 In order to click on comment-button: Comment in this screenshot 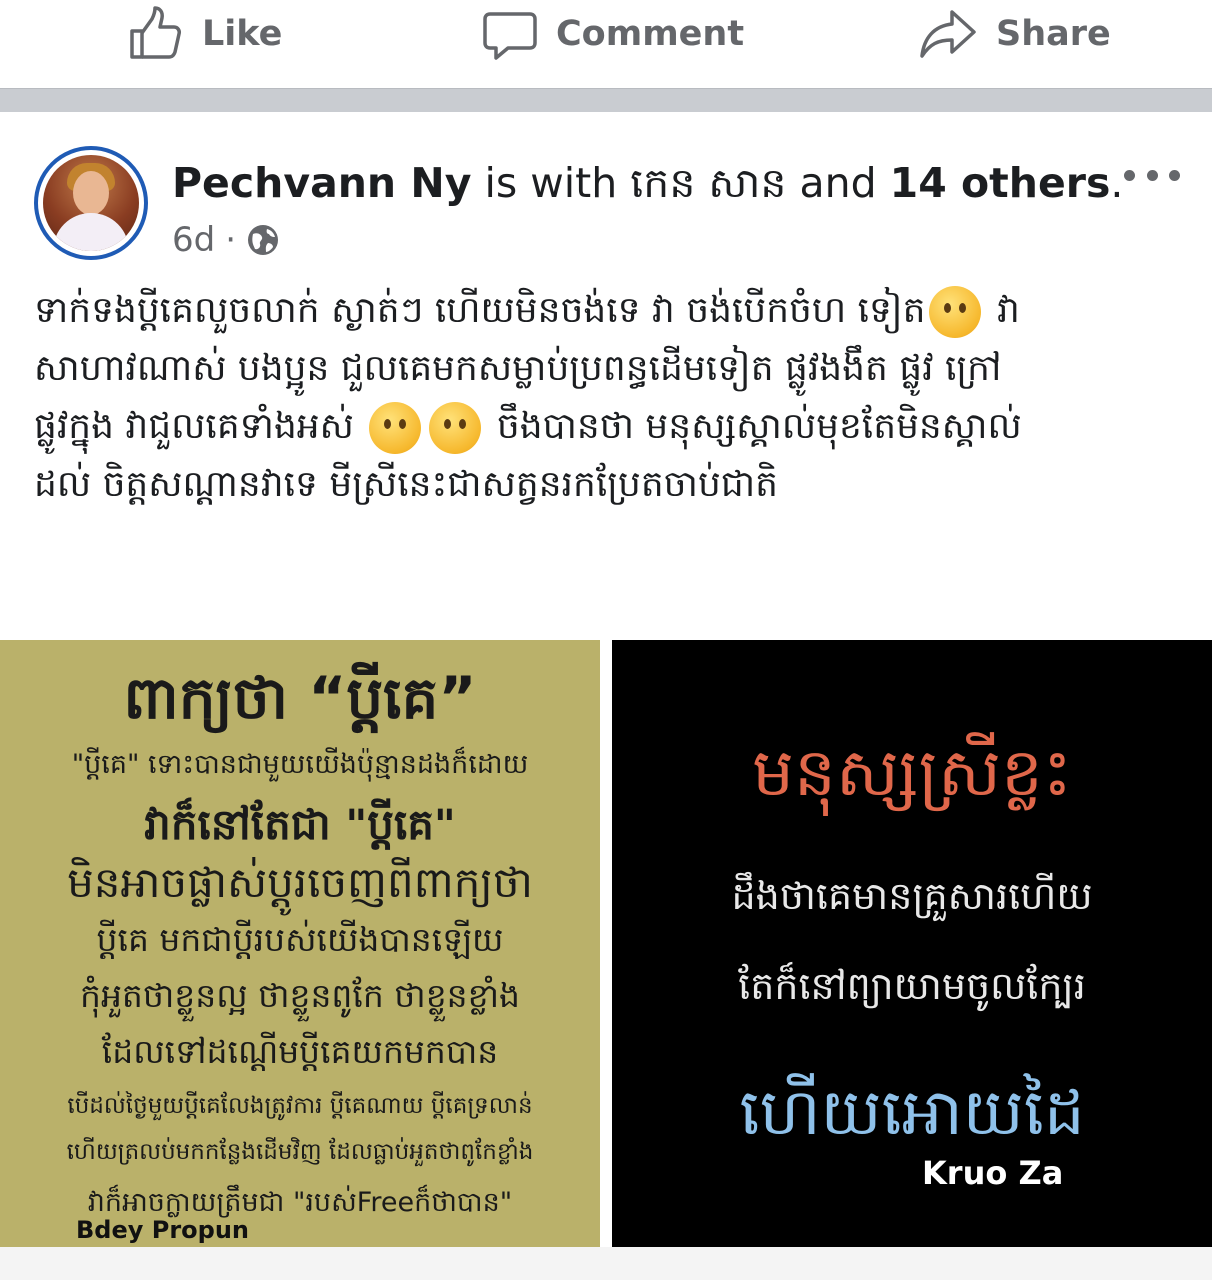, I will do `click(613, 34)`.